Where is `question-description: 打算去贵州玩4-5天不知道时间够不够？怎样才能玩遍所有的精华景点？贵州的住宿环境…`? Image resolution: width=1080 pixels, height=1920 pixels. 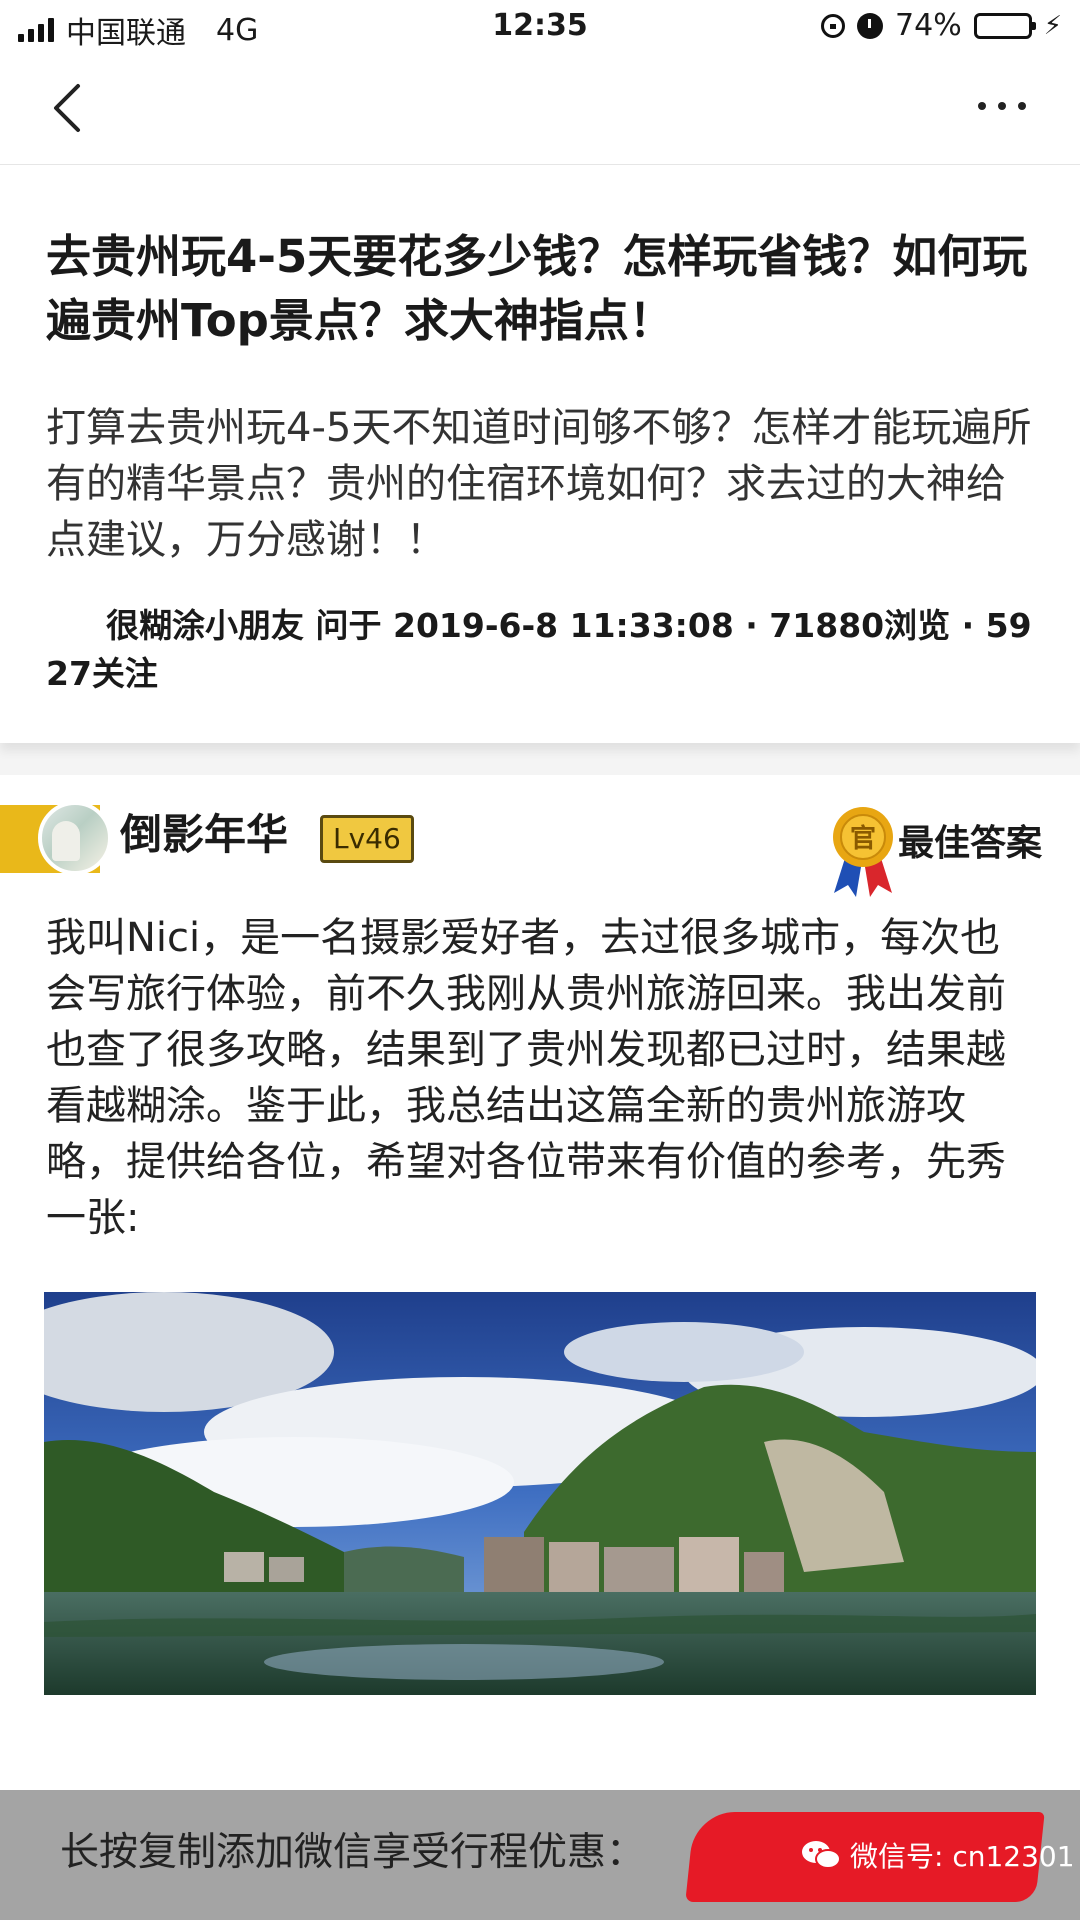 question-description: 打算去贵州玩4-5天不知道时间够不够？怎样才能玩遍所有的精华景点？贵州的住宿环境… is located at coordinates (539, 484).